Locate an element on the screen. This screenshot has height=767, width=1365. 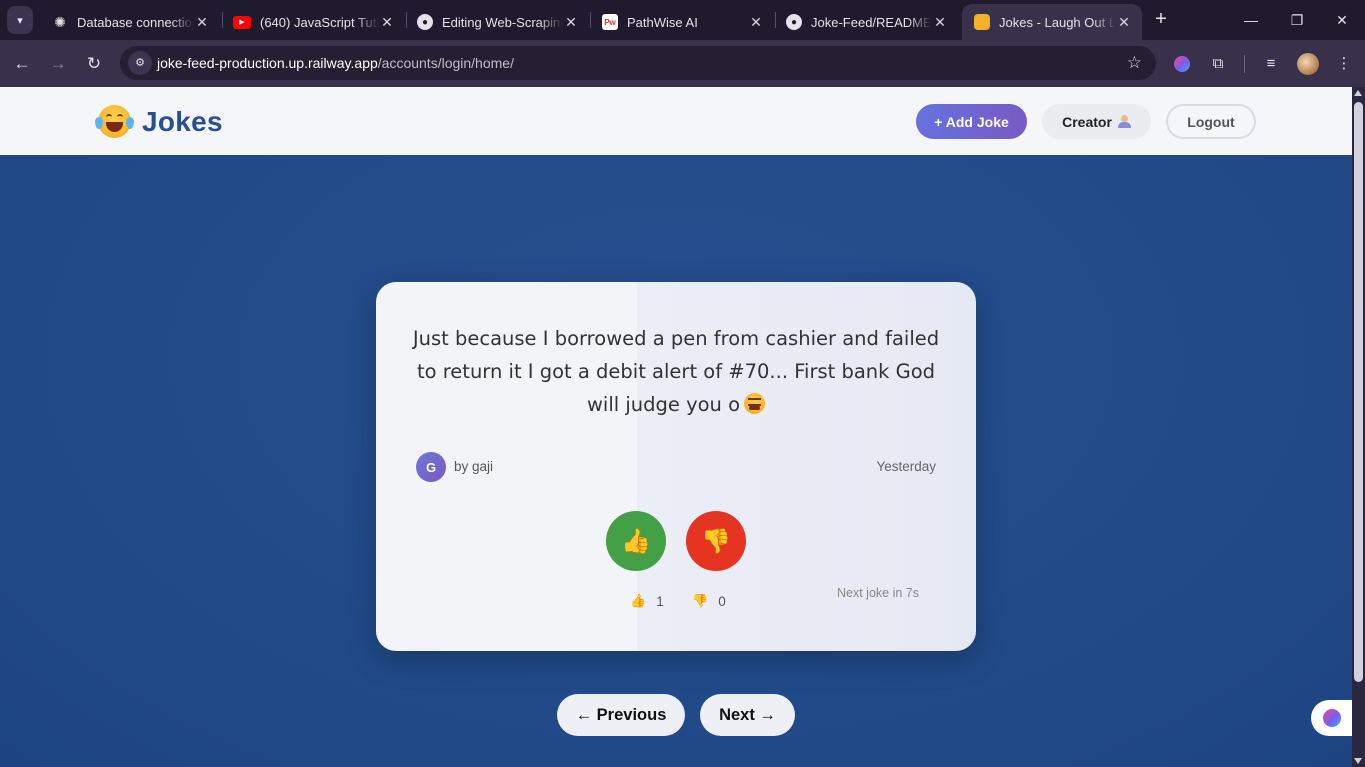
scroll-down-icon is located at coordinates (1358, 761).